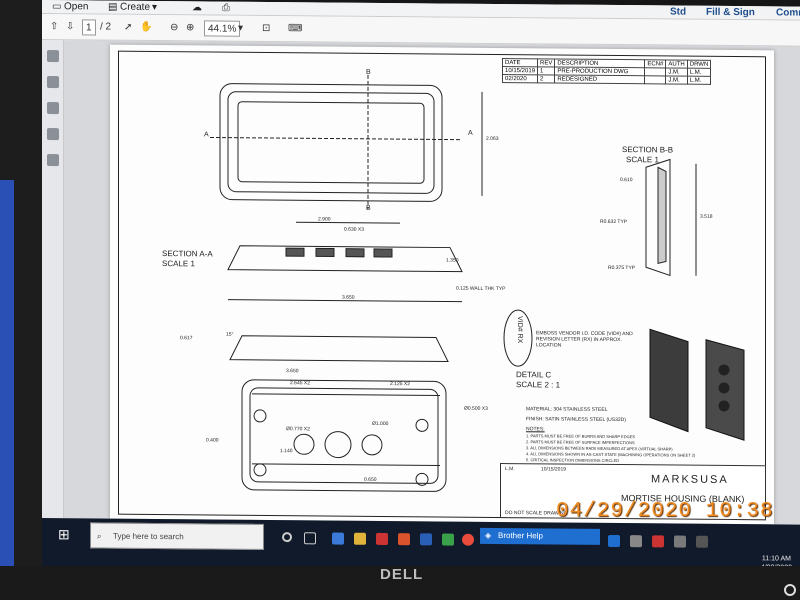 This screenshot has height=600, width=800. Describe the element at coordinates (790, 590) in the screenshot. I see `power-icon` at that location.